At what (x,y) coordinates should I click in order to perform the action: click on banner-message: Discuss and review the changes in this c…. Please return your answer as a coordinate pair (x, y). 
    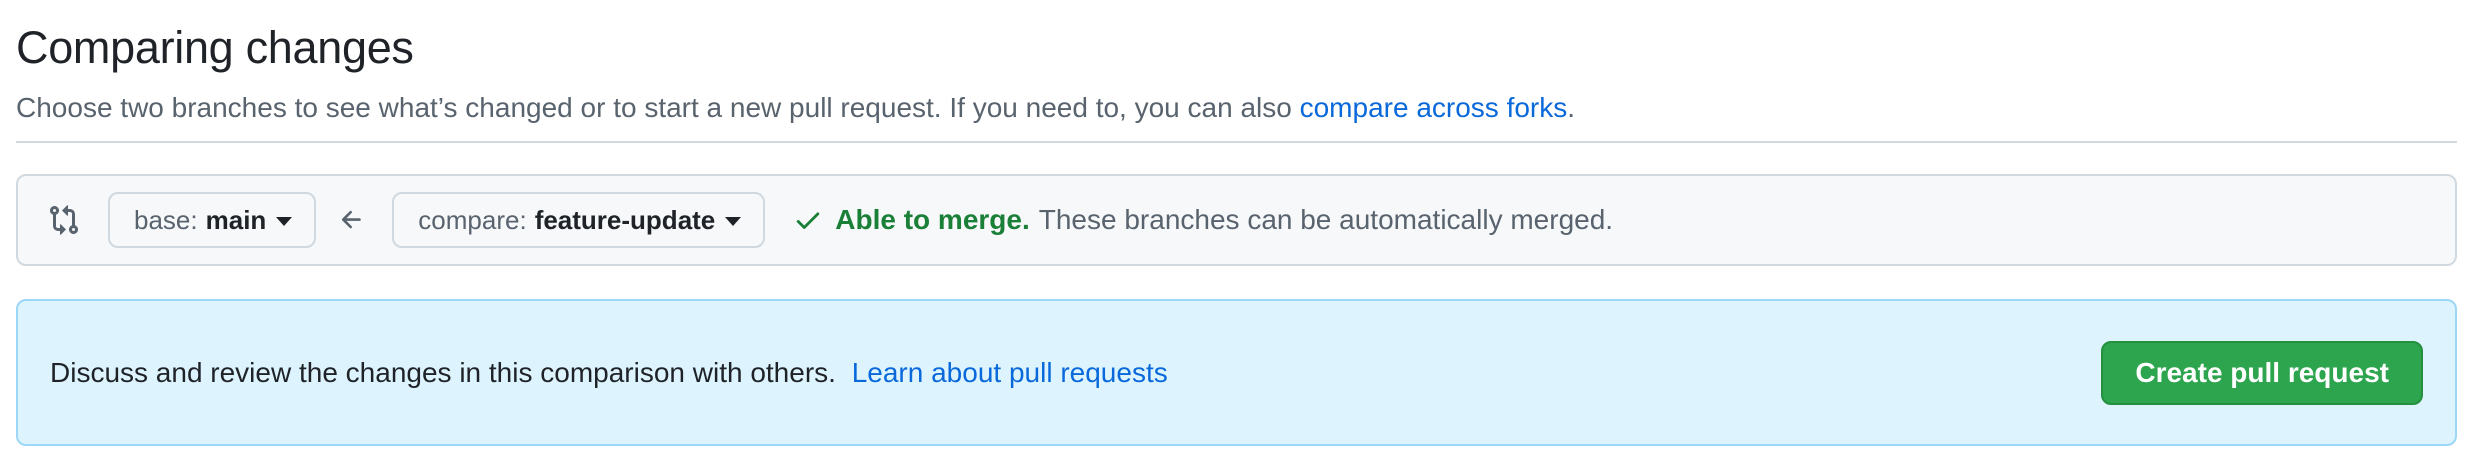
    Looking at the image, I should click on (609, 373).